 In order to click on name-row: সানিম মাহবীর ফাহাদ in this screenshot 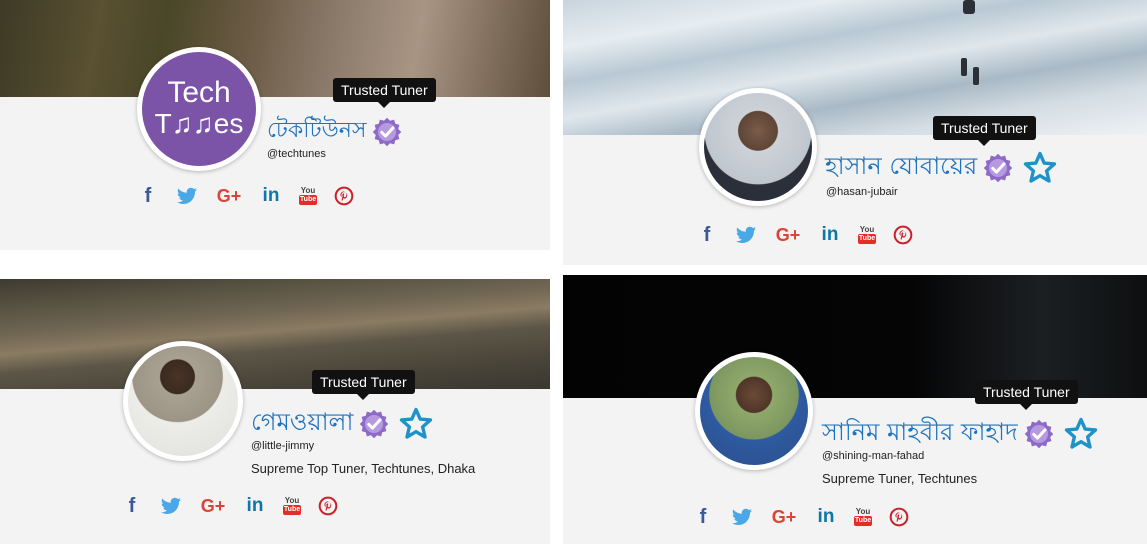, I will do `click(960, 434)`.